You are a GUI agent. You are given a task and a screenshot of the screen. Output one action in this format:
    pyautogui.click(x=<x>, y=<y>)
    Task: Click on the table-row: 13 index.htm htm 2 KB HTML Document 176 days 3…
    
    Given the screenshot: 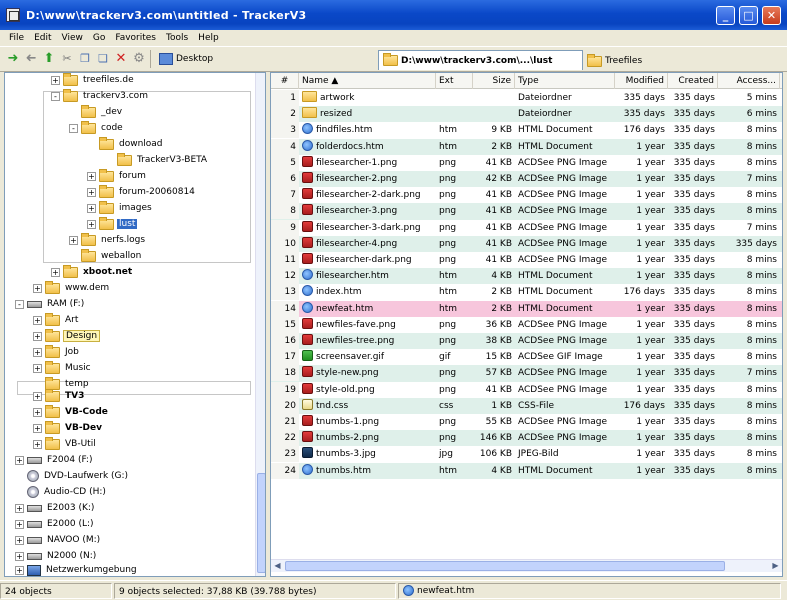 What is the action you would take?
    pyautogui.click(x=526, y=292)
    